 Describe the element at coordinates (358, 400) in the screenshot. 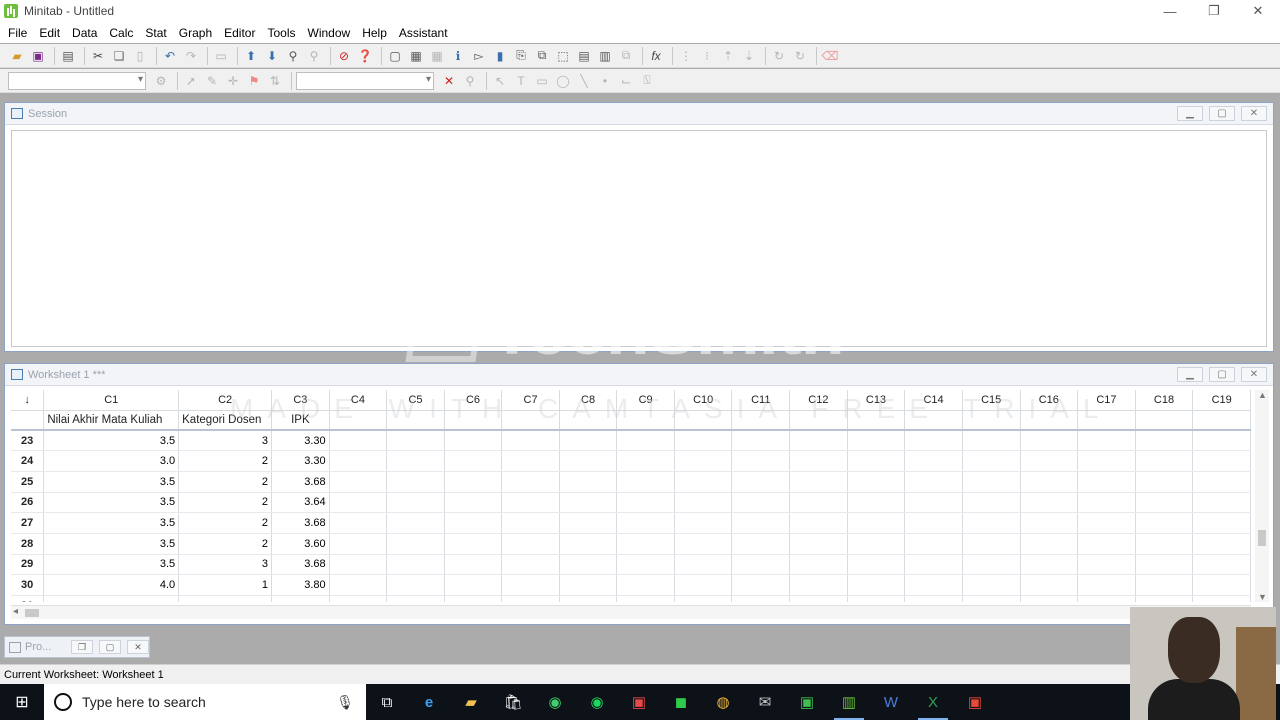

I see `column-header: C4` at that location.